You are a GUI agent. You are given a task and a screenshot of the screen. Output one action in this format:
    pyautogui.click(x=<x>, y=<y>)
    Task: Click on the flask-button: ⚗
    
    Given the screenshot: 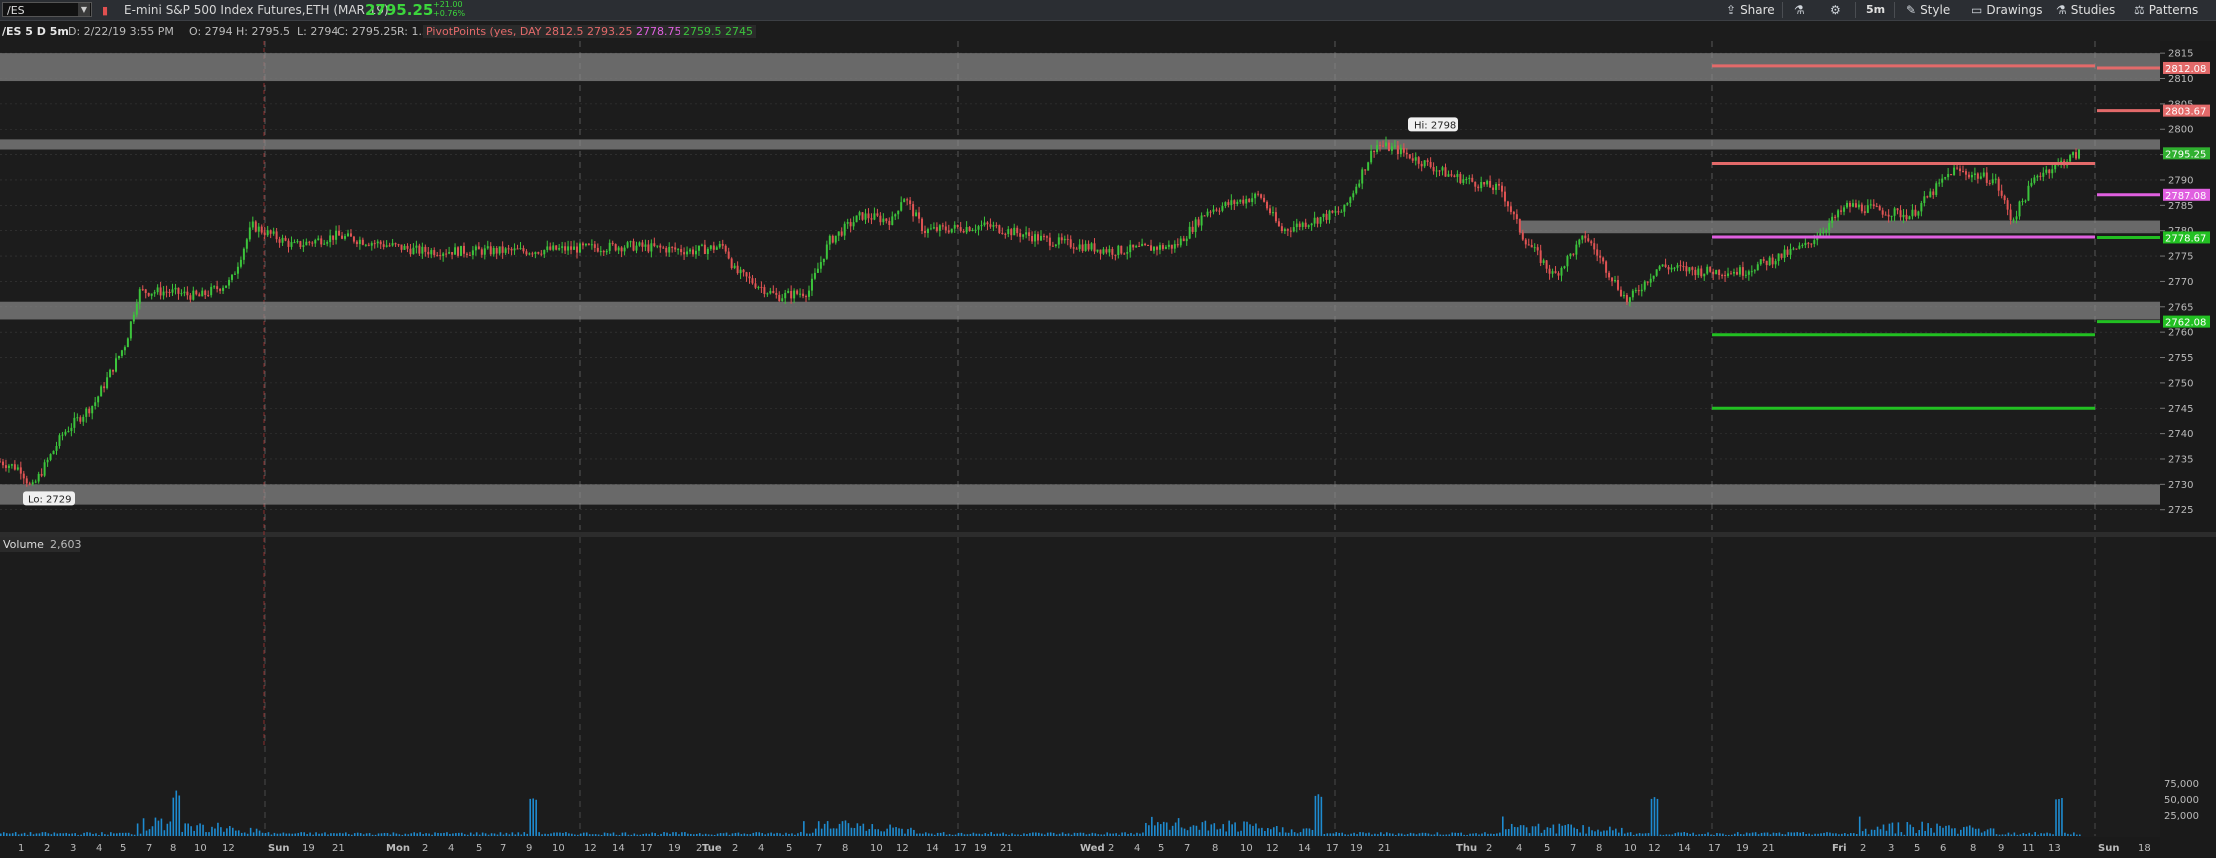 What is the action you would take?
    pyautogui.click(x=1801, y=10)
    